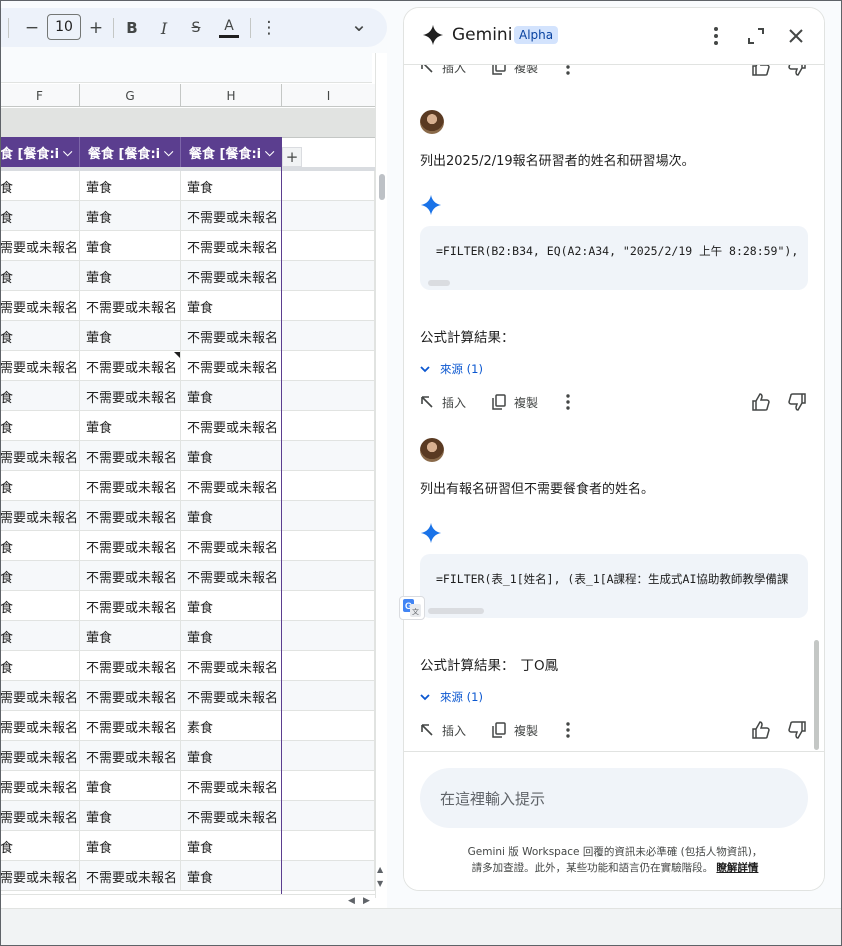  I want to click on bold-button: B, so click(132, 28).